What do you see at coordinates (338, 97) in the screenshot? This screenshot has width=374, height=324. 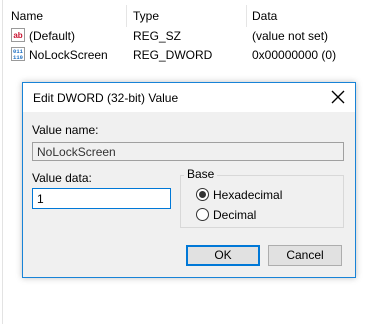 I see `close-icon` at bounding box center [338, 97].